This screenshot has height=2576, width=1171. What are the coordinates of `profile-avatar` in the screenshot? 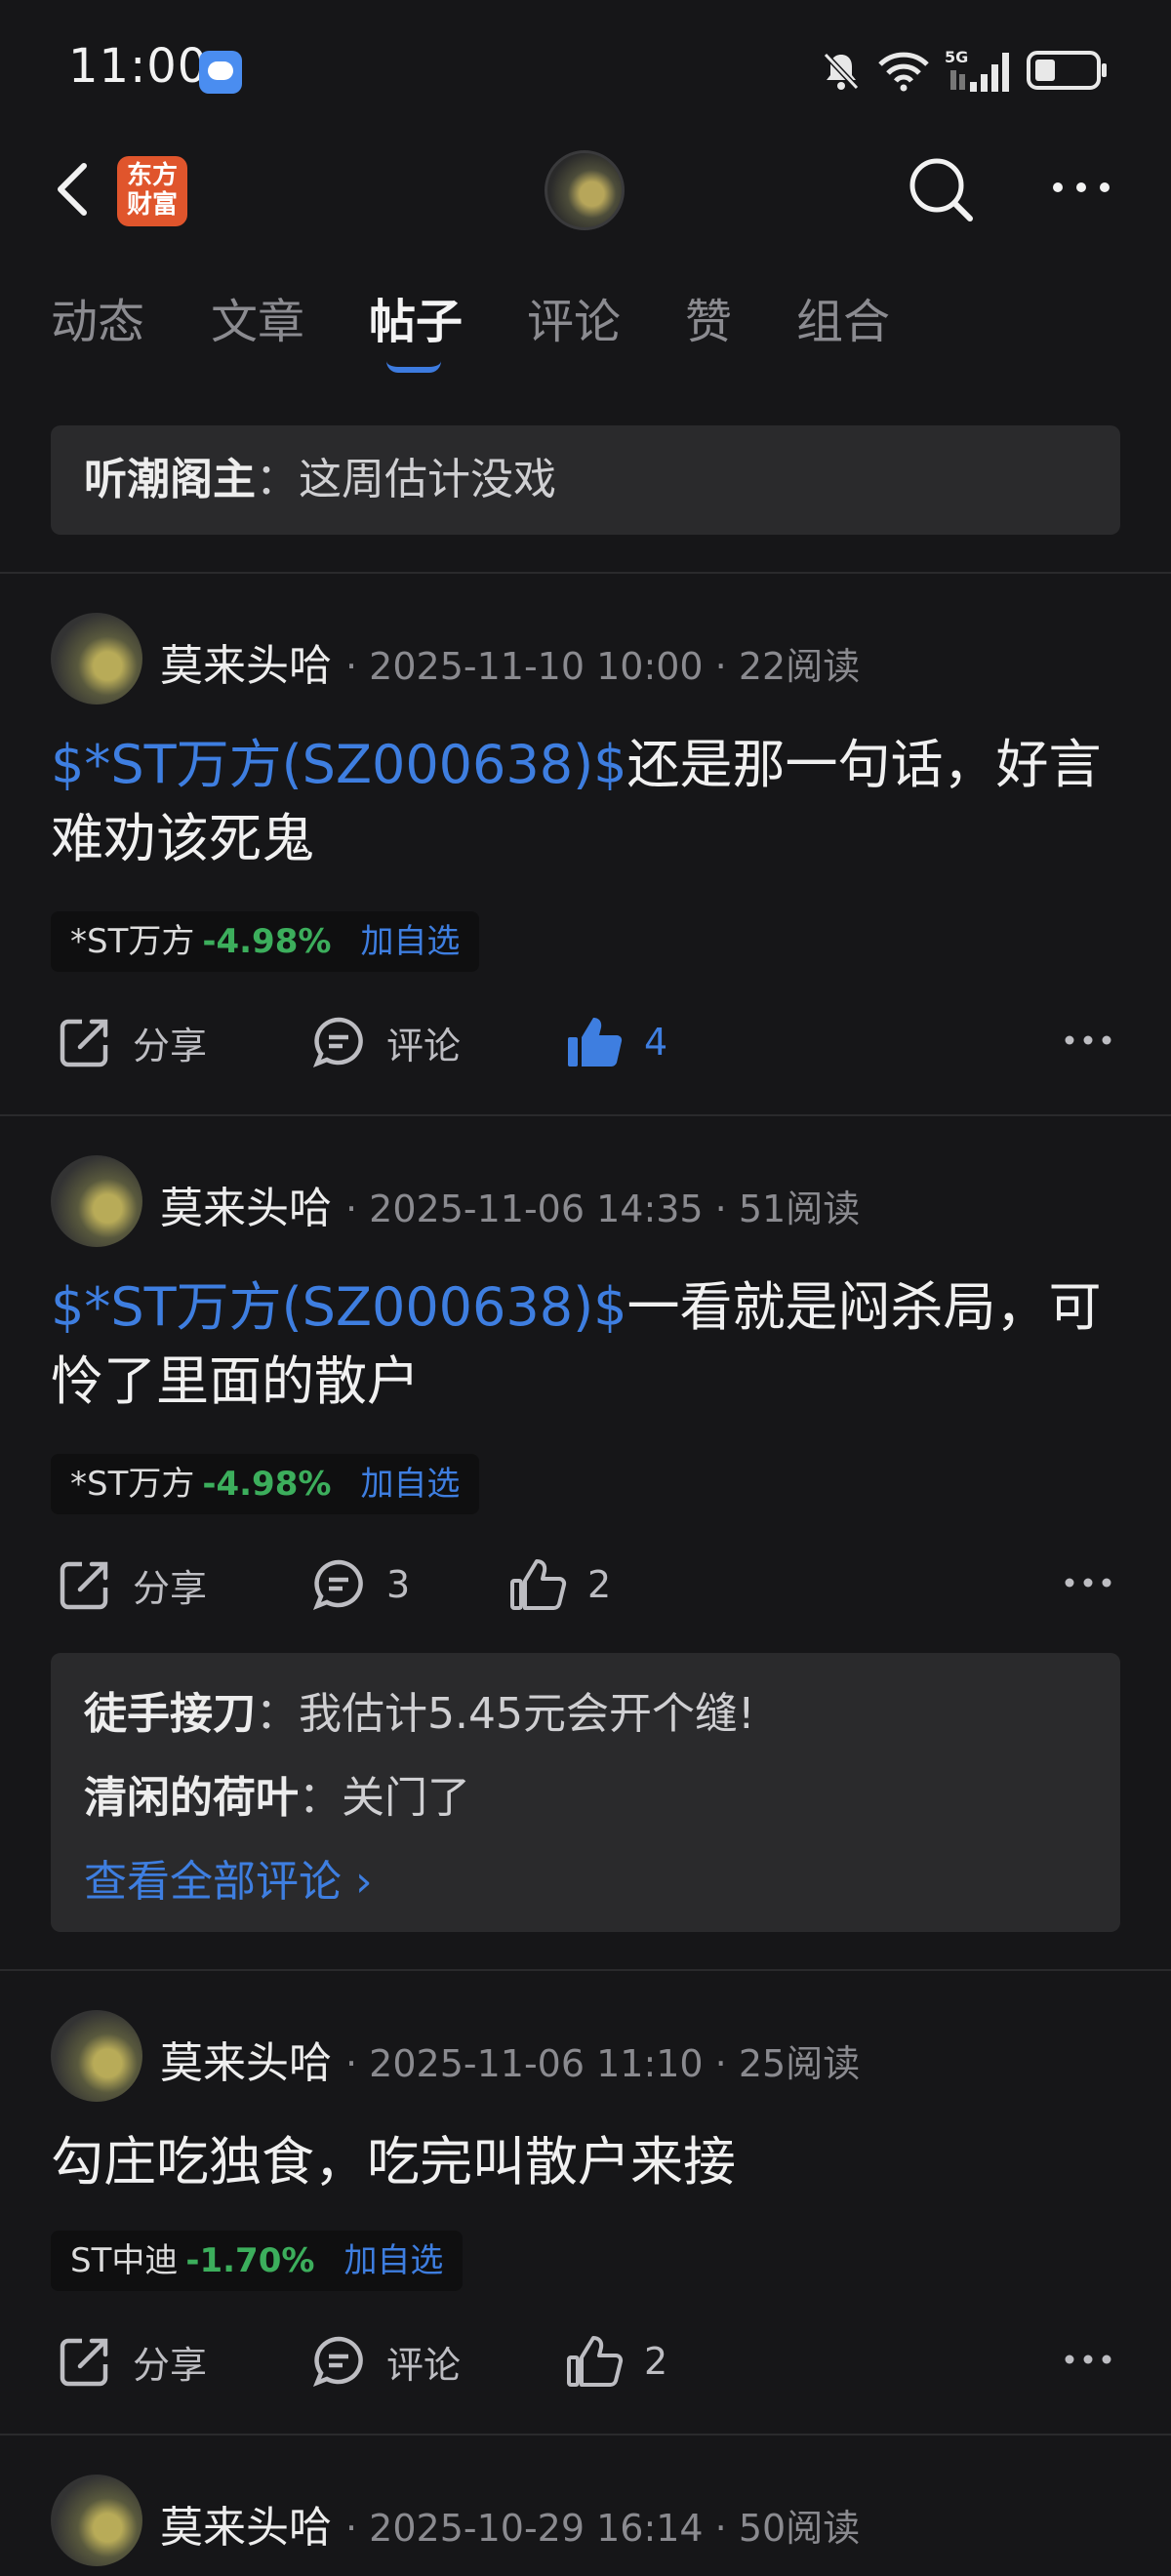 It's located at (585, 190).